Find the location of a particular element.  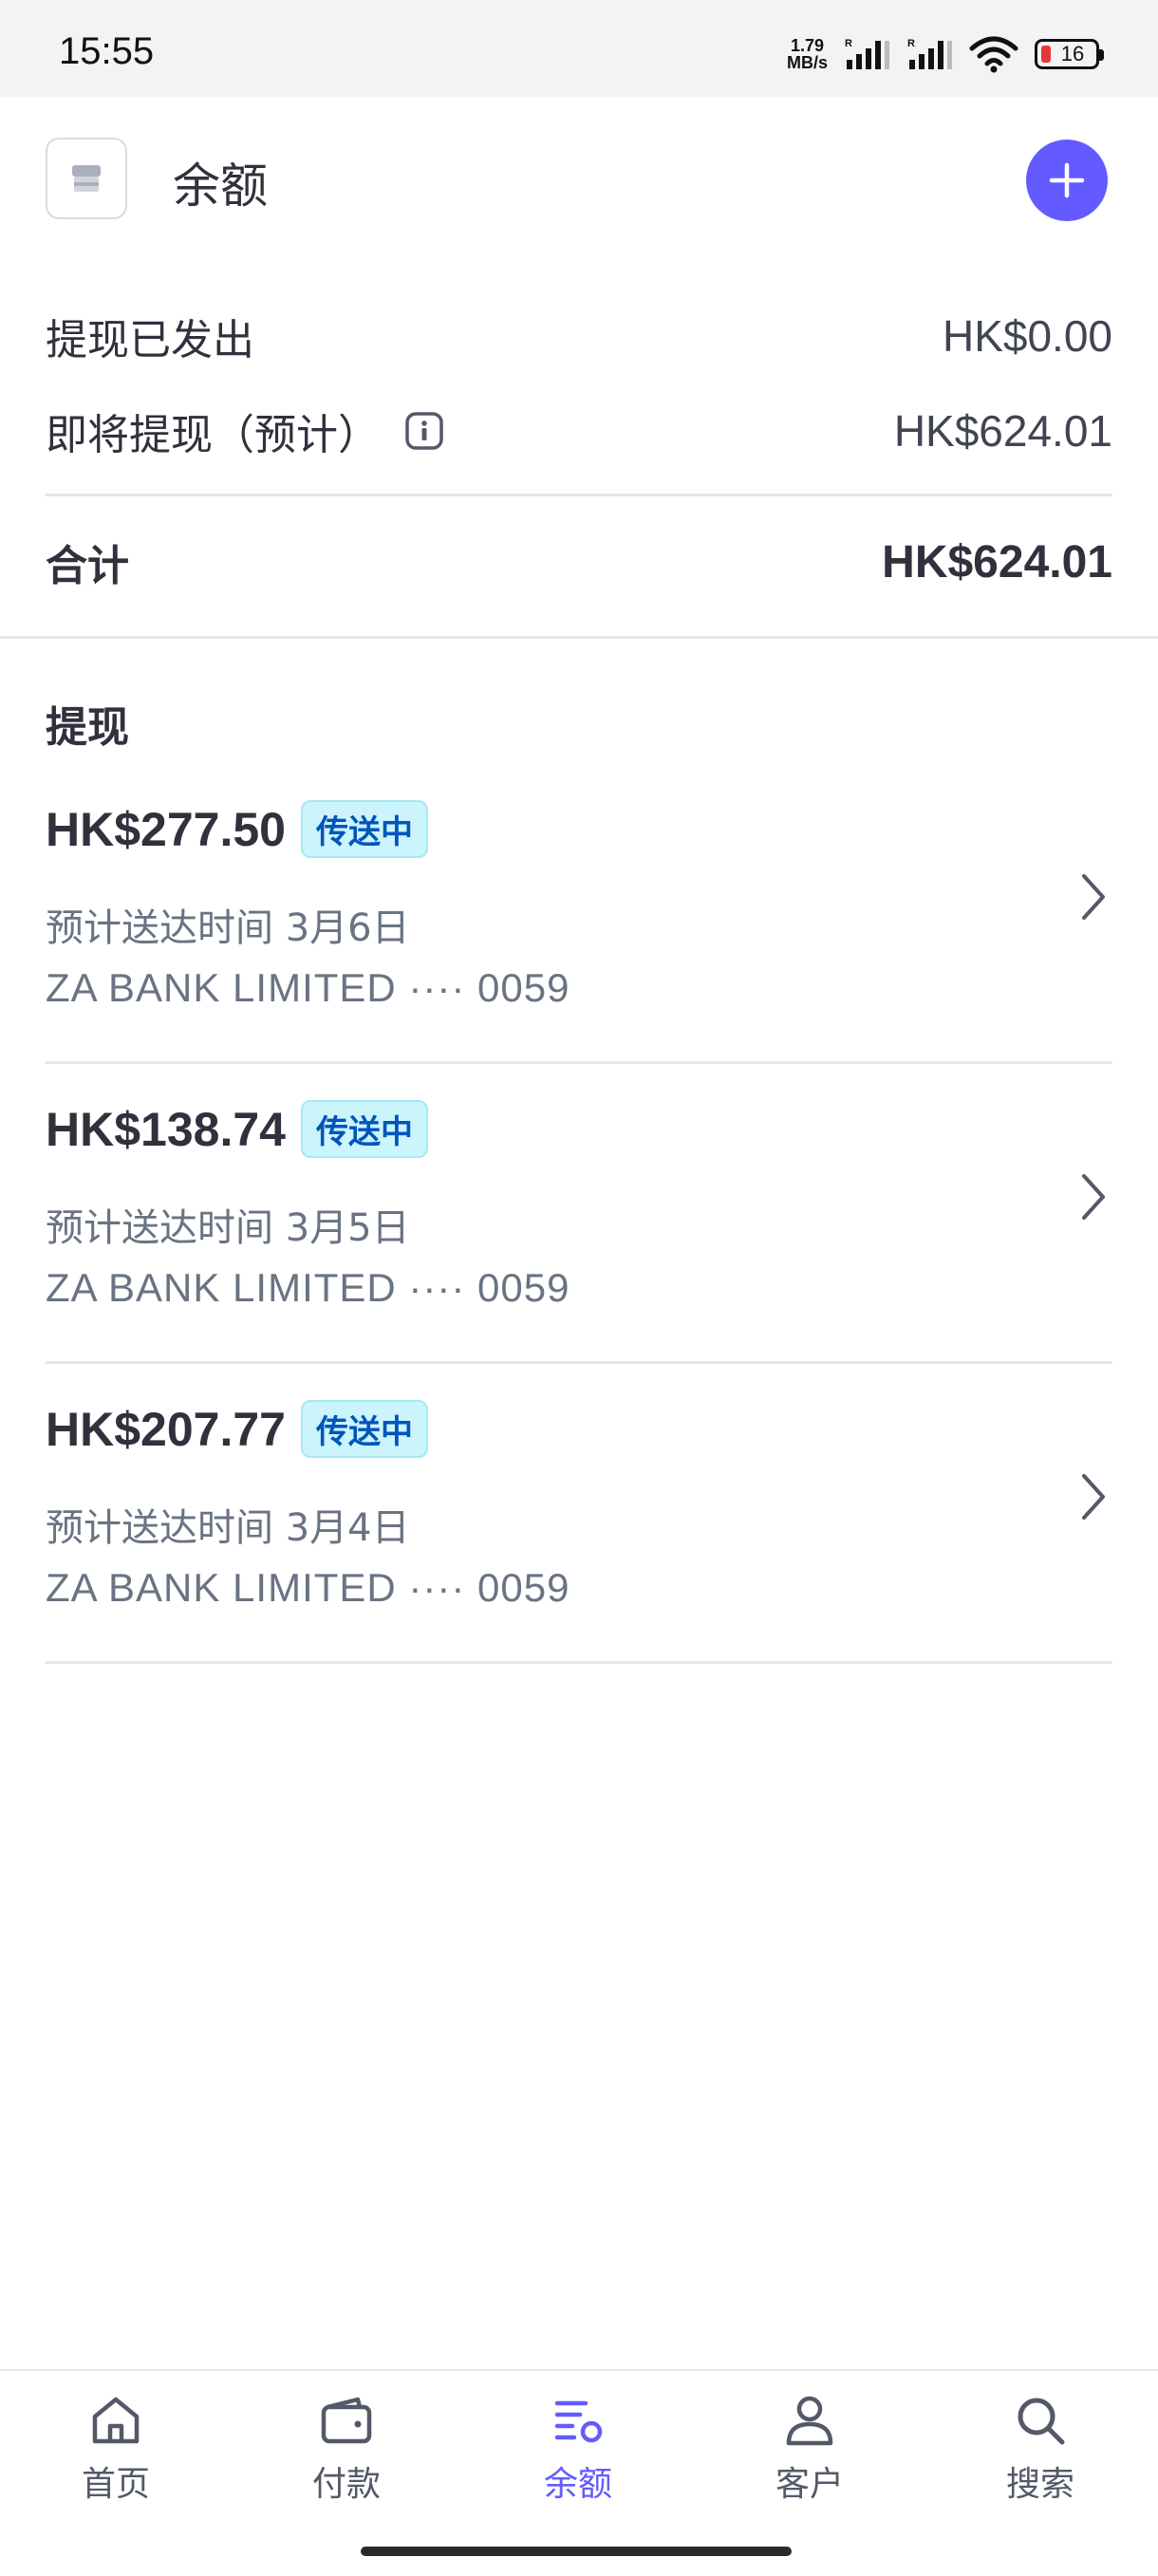

home-indicator is located at coordinates (576, 2551).